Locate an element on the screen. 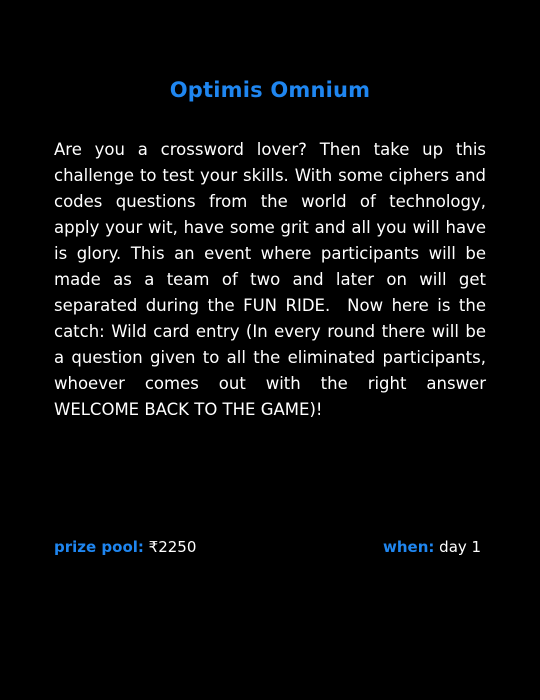 The width and height of the screenshot is (540, 700). when-value: day 1 is located at coordinates (460, 547).